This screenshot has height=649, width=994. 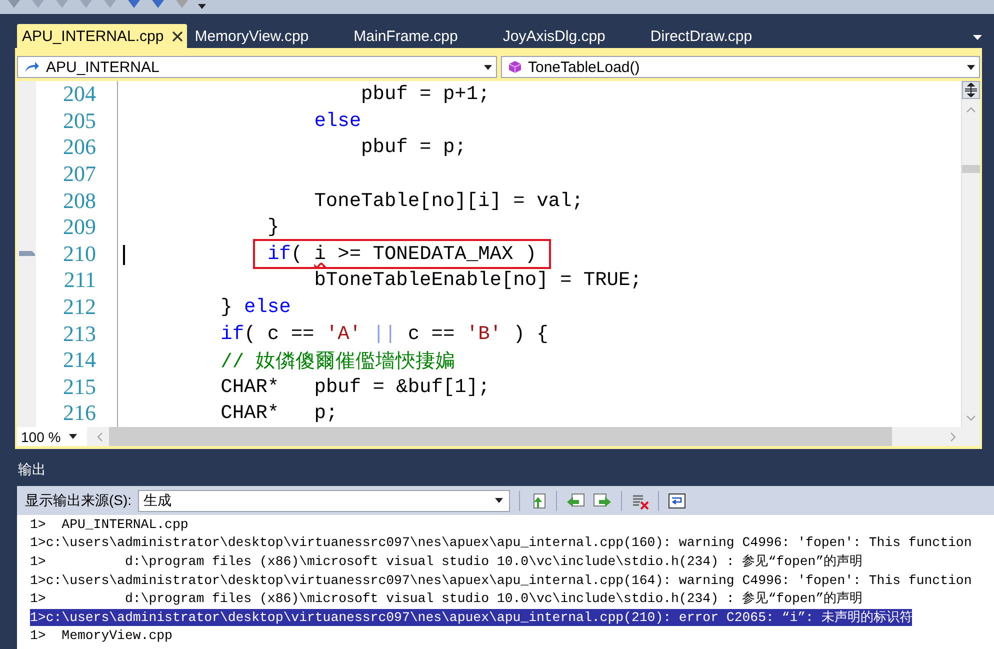 I want to click on close-icon, so click(x=177, y=36).